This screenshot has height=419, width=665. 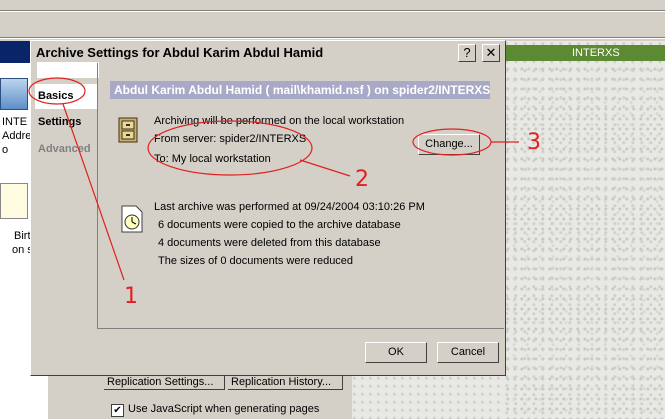 What do you see at coordinates (16, 52) in the screenshot?
I see `left-pane-header` at bounding box center [16, 52].